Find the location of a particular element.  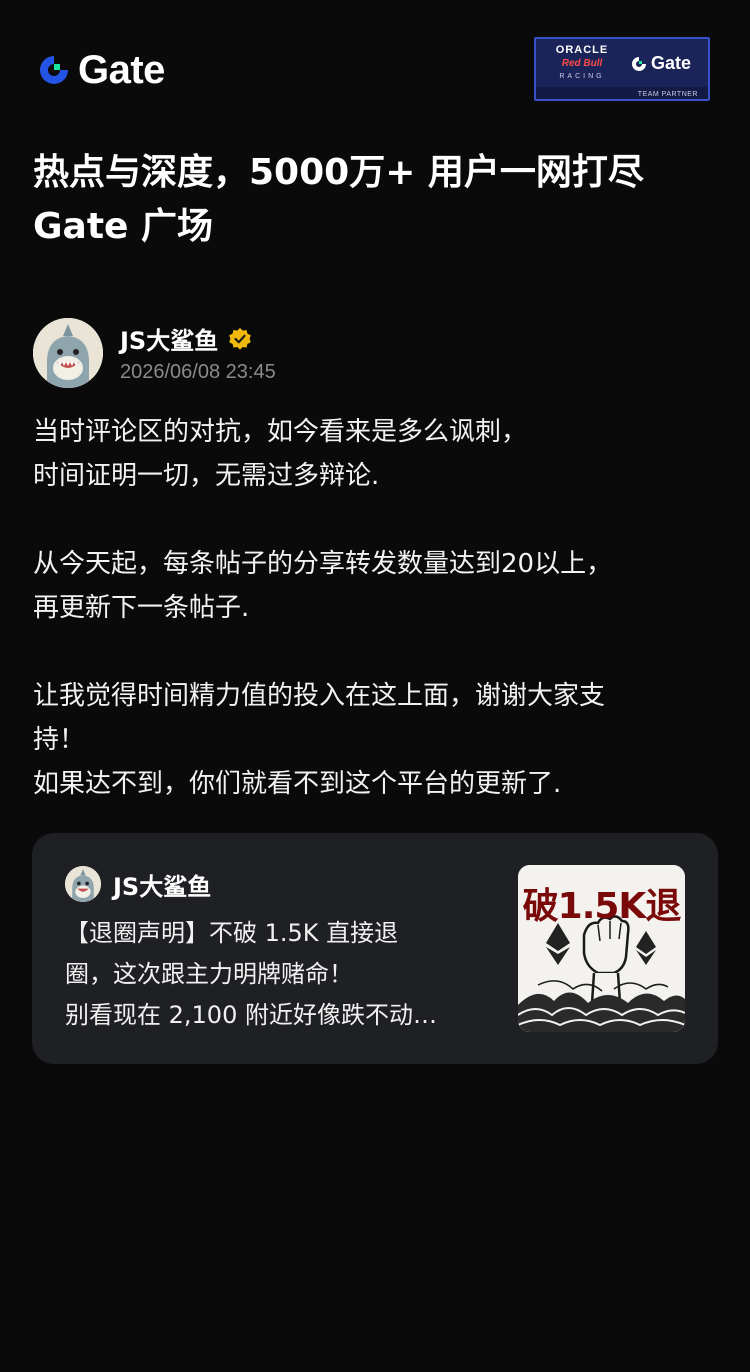

headline-line-1: 热点与深度，5000万+ 用户一网打尽 is located at coordinates (338, 172).